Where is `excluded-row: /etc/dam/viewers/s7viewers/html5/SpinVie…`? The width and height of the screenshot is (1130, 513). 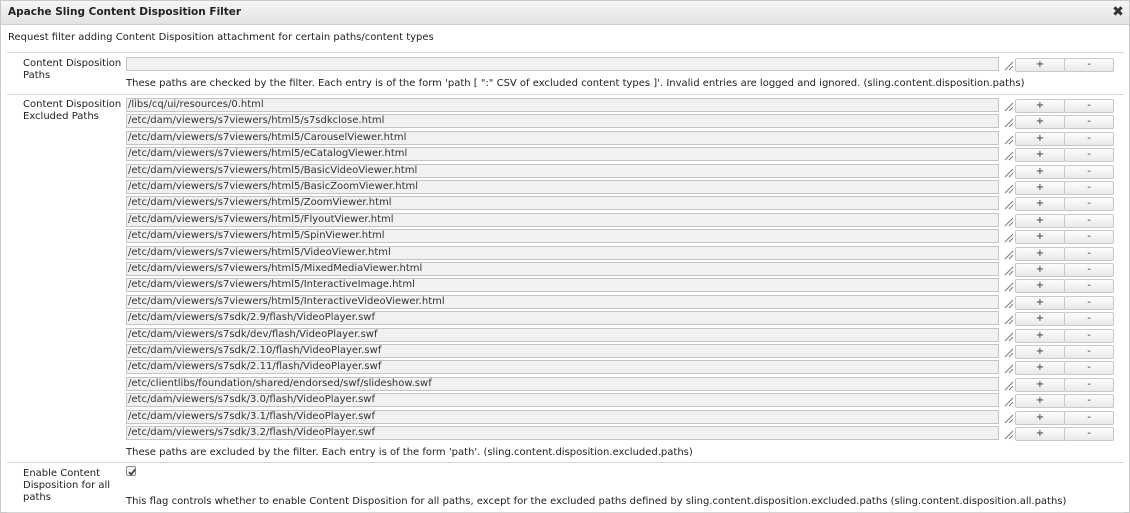
excluded-row: /etc/dam/viewers/s7viewers/html5/SpinVie… is located at coordinates (620, 237).